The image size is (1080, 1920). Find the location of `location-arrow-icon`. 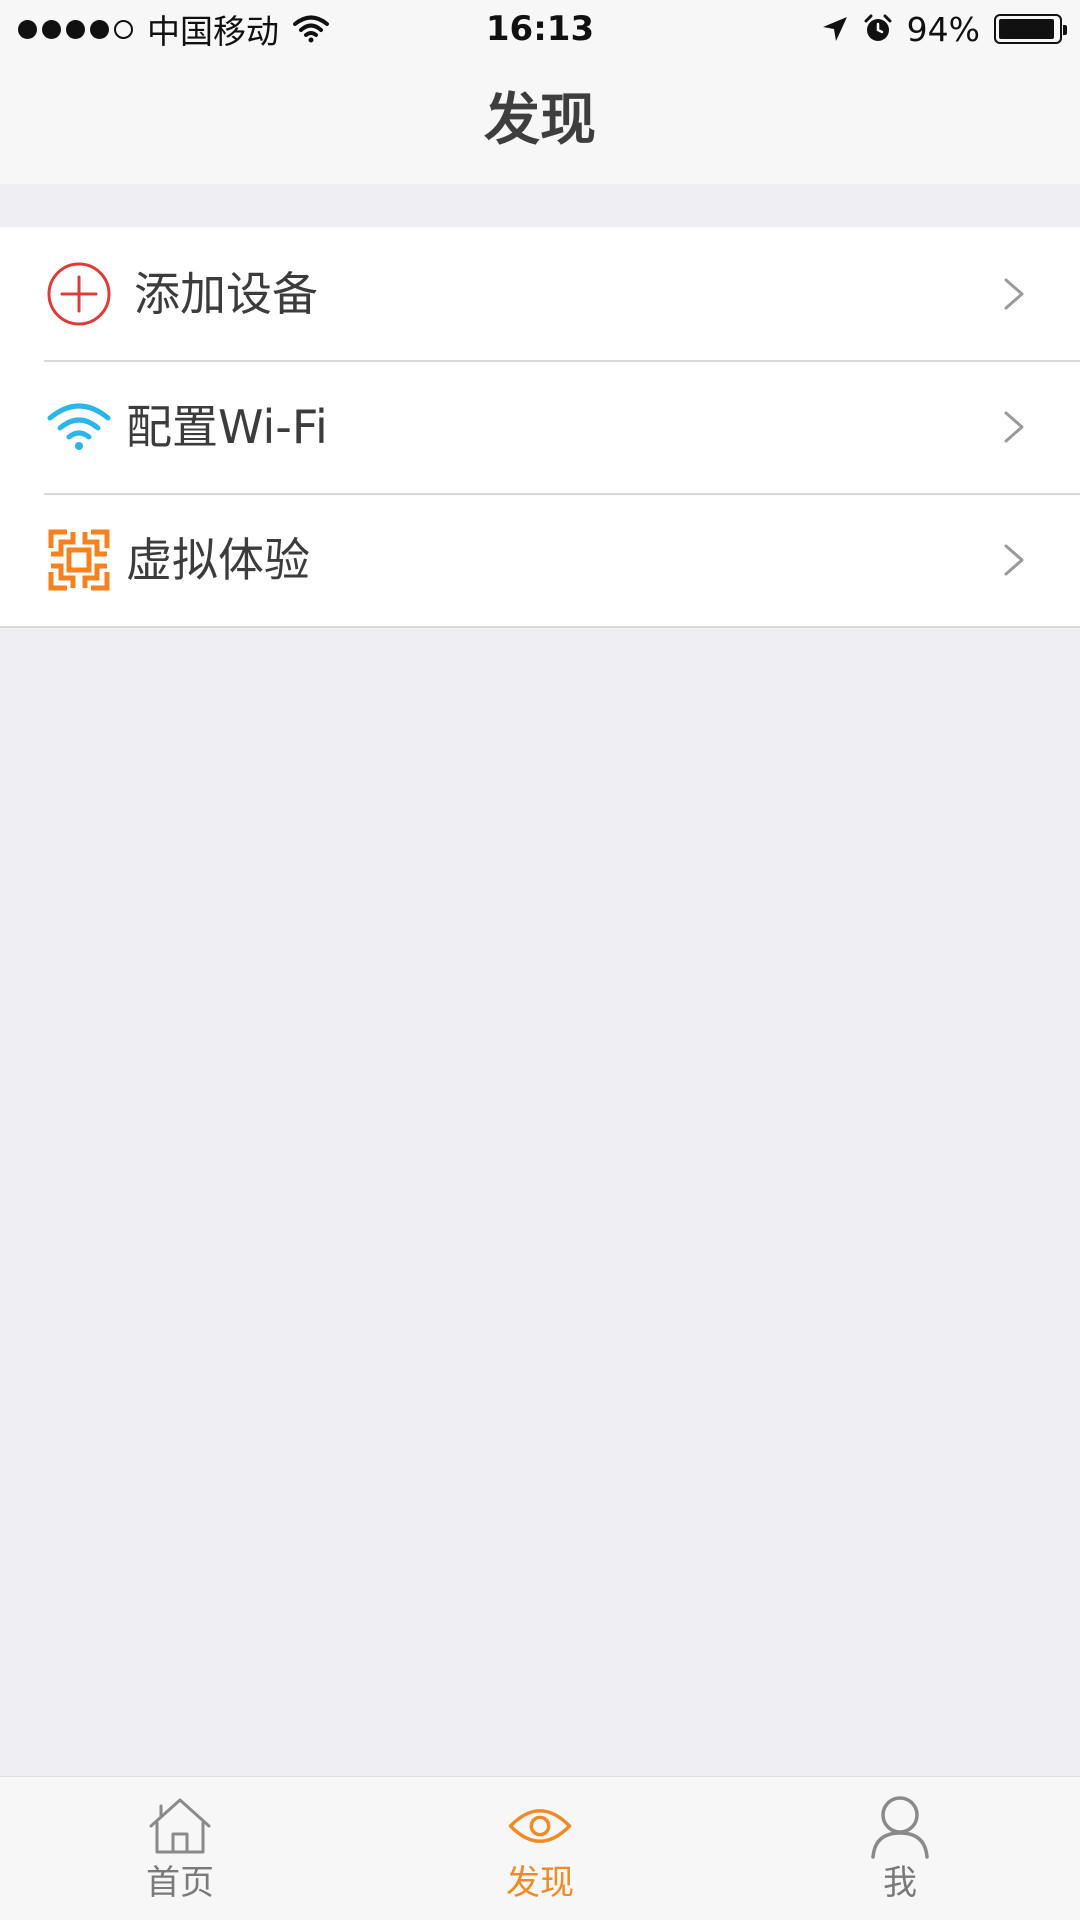

location-arrow-icon is located at coordinates (835, 29).